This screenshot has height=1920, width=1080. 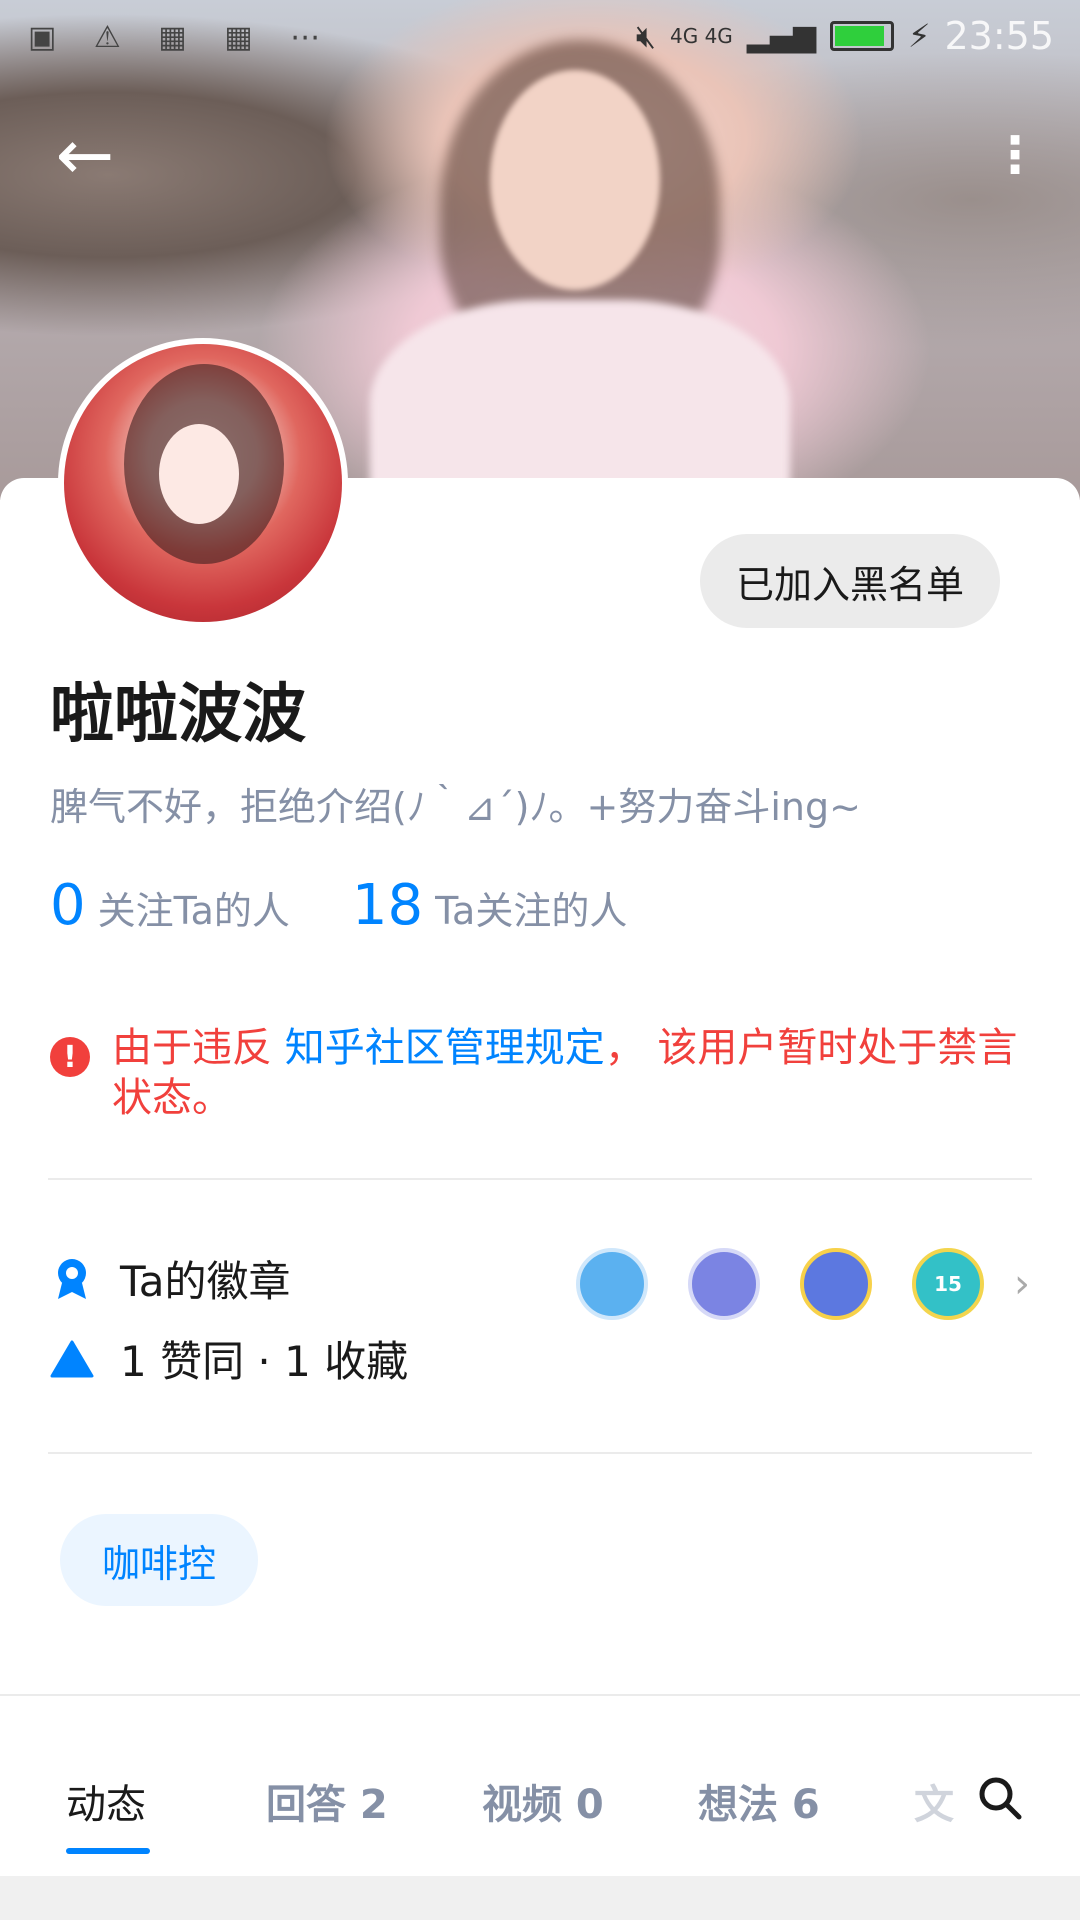 What do you see at coordinates (759, 1801) in the screenshot?
I see `tab-thoughts: 想法 6` at bounding box center [759, 1801].